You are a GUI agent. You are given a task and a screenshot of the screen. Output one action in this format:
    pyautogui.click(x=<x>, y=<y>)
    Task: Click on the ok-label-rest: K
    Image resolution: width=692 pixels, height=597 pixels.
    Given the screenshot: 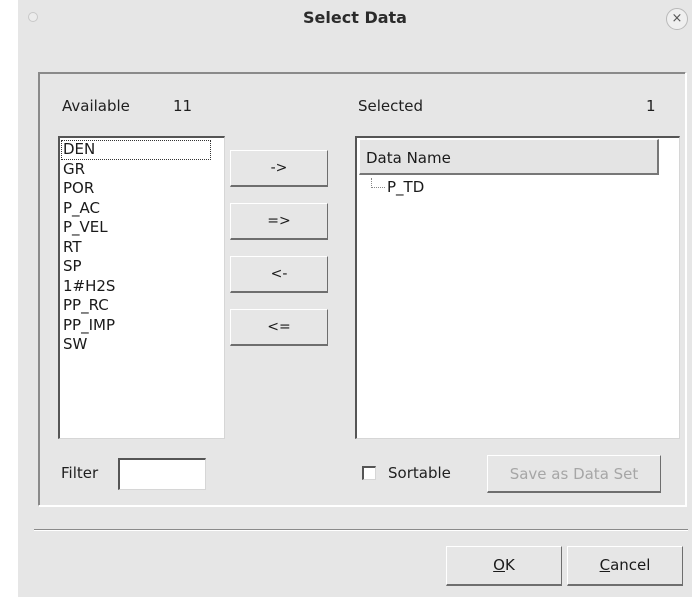 What is the action you would take?
    pyautogui.click(x=509, y=565)
    